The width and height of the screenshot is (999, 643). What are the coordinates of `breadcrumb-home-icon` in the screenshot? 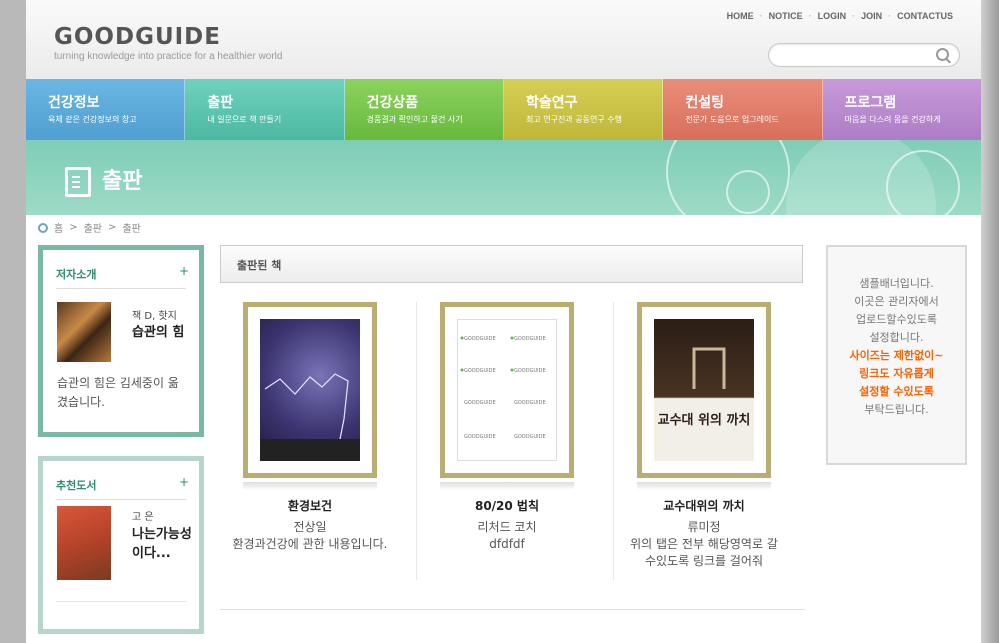 It's located at (43, 227).